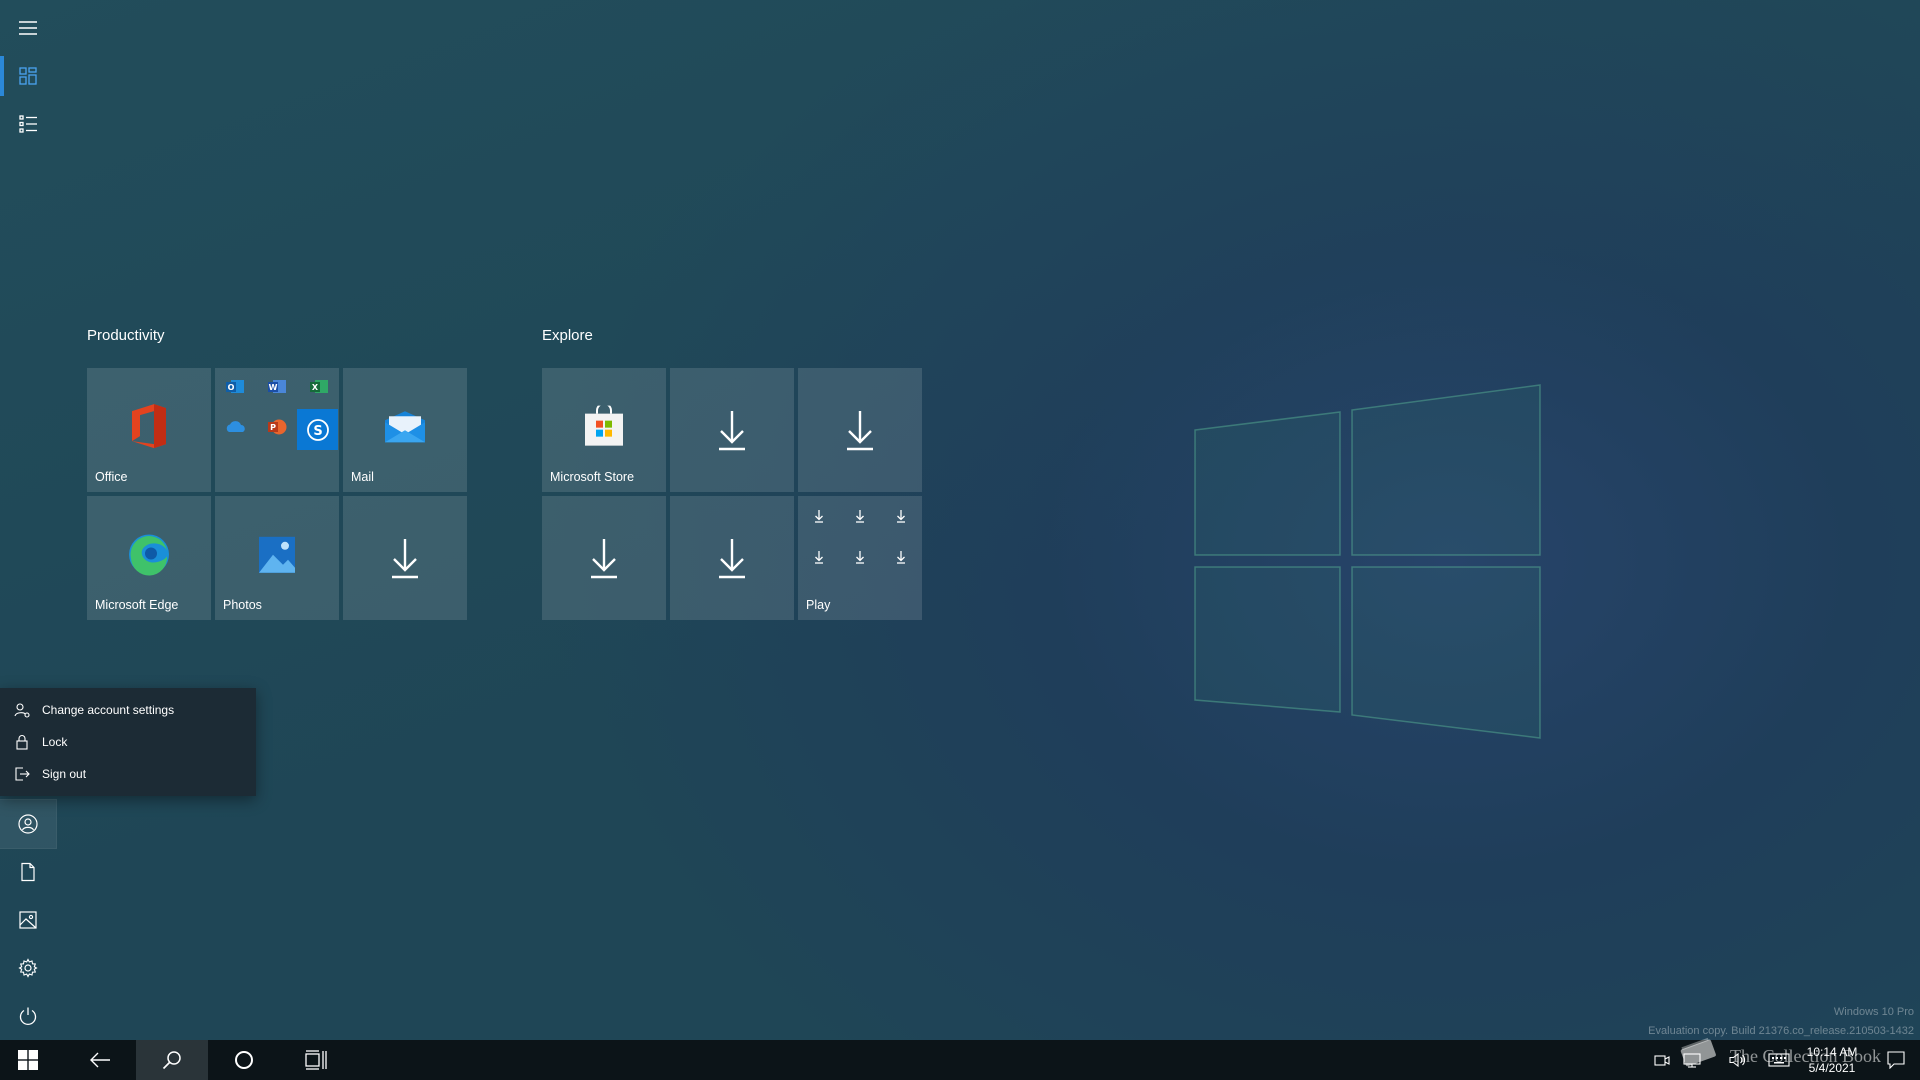  I want to click on power-icon, so click(28, 1016).